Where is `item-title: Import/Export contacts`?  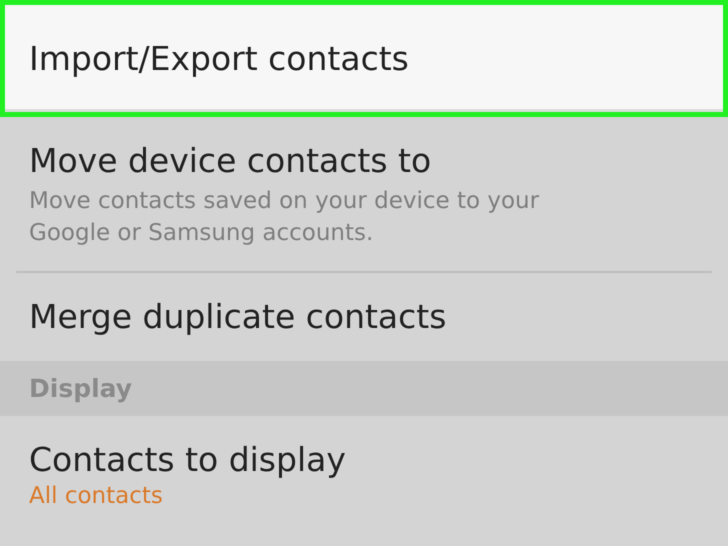 item-title: Import/Export contacts is located at coordinates (219, 59).